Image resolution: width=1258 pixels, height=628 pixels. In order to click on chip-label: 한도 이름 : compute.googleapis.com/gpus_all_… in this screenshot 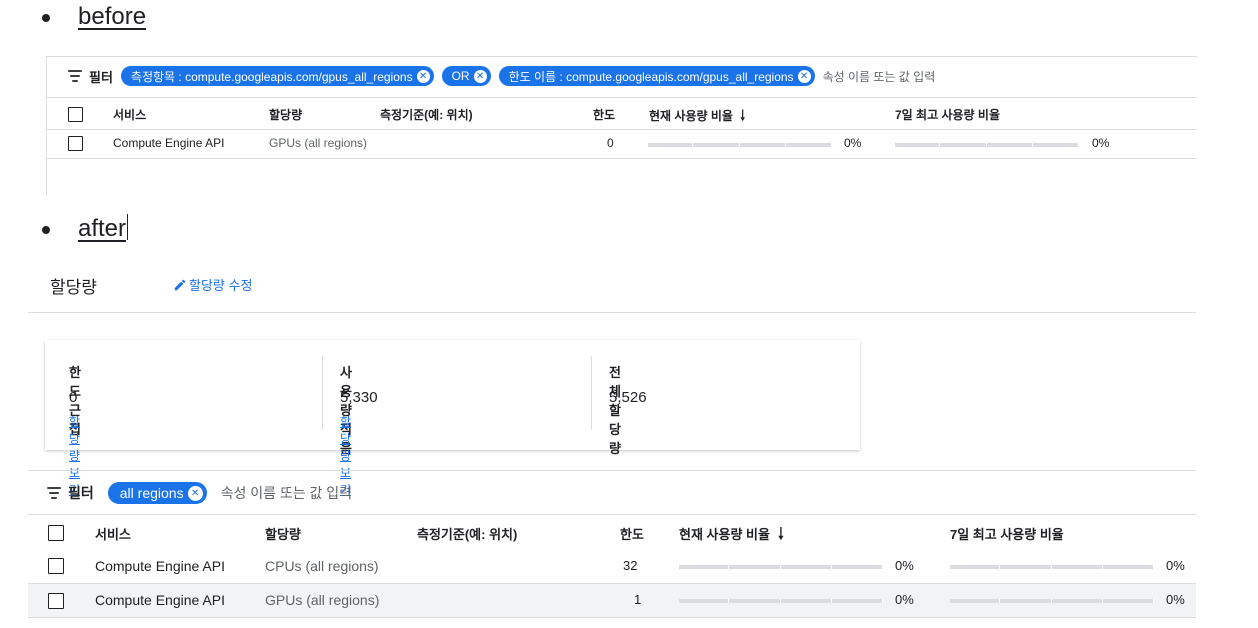, I will do `click(651, 76)`.